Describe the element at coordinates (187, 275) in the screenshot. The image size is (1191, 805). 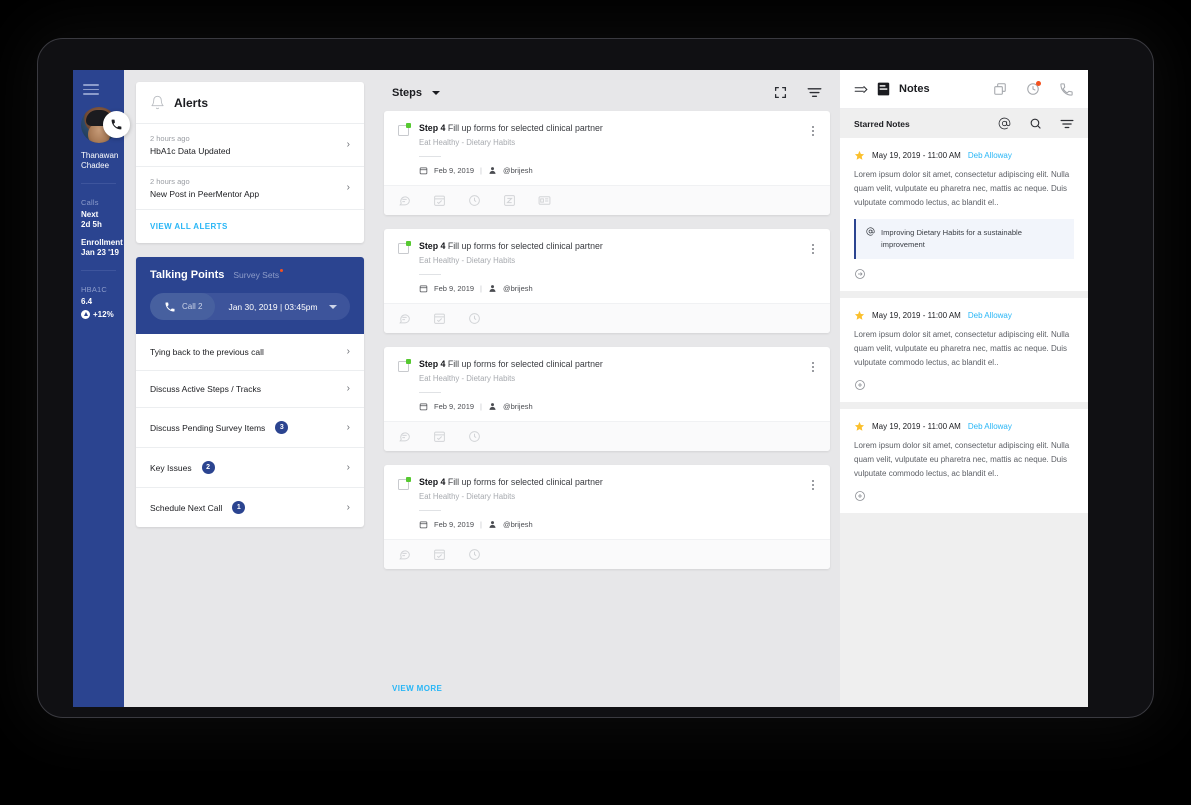
I see `talking-points-title: Talking Points` at that location.